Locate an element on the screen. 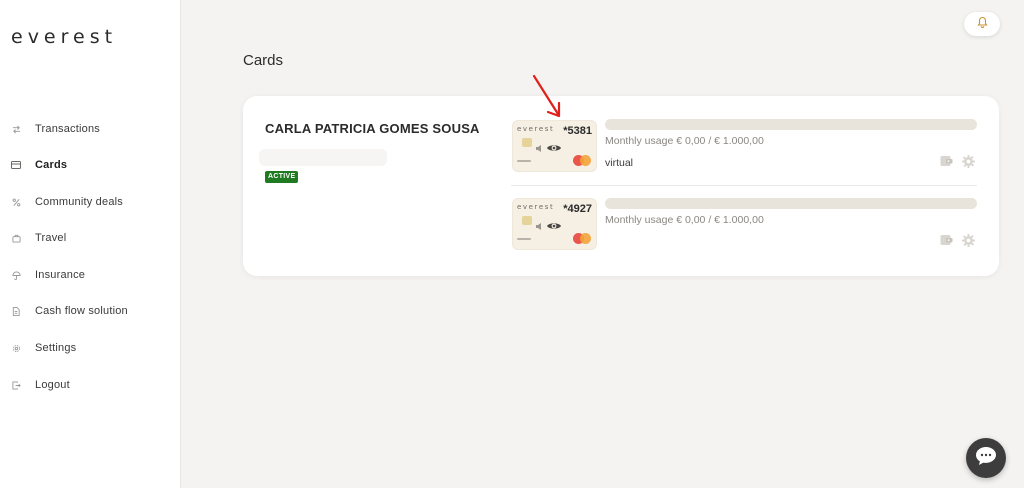 The height and width of the screenshot is (488, 1024). sidebar-item-logout: Logout is located at coordinates (40, 385).